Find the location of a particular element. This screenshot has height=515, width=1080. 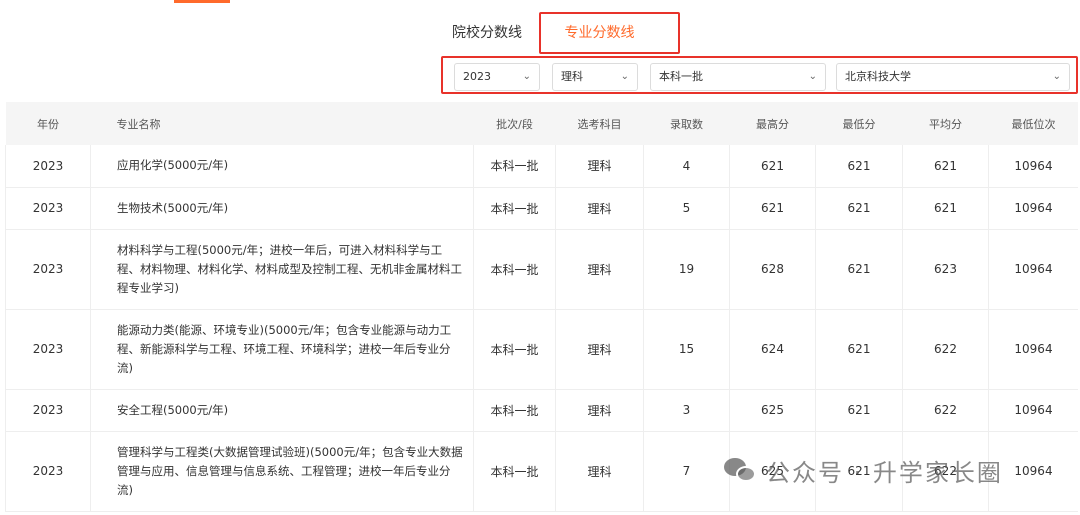

col-header-batch: 批次/段 is located at coordinates (514, 124).